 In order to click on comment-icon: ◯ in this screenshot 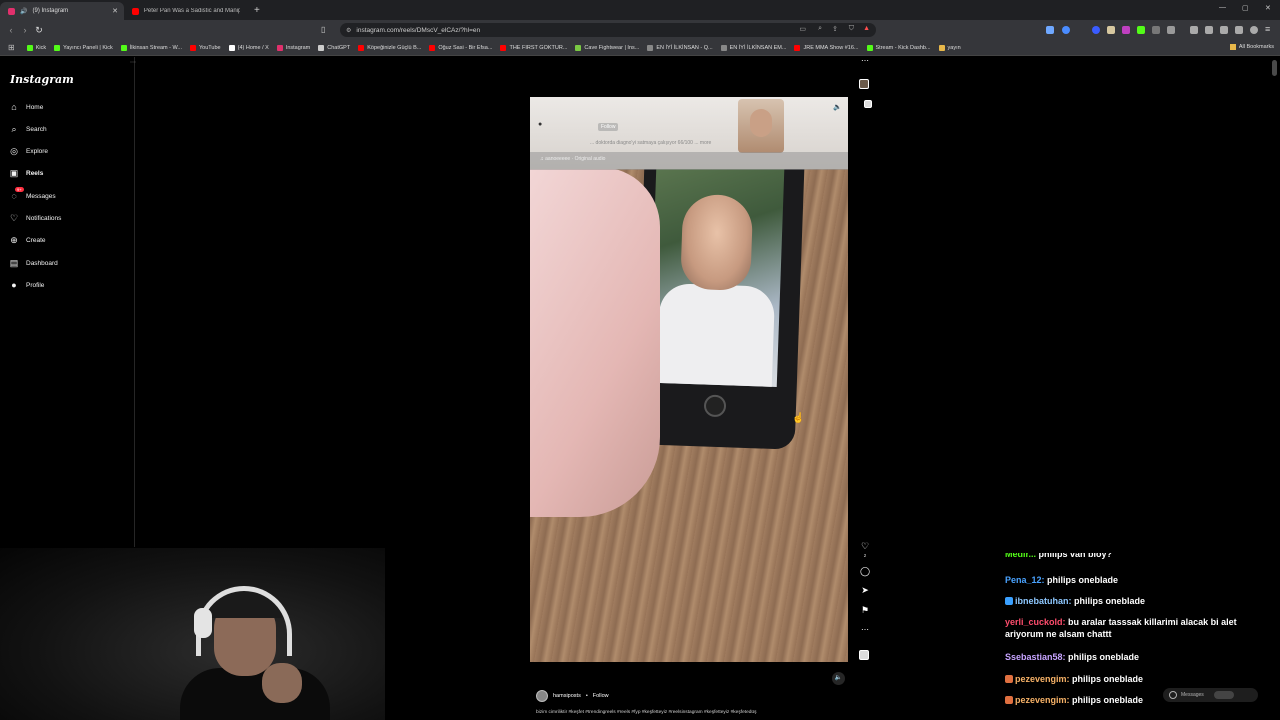, I will do `click(865, 571)`.